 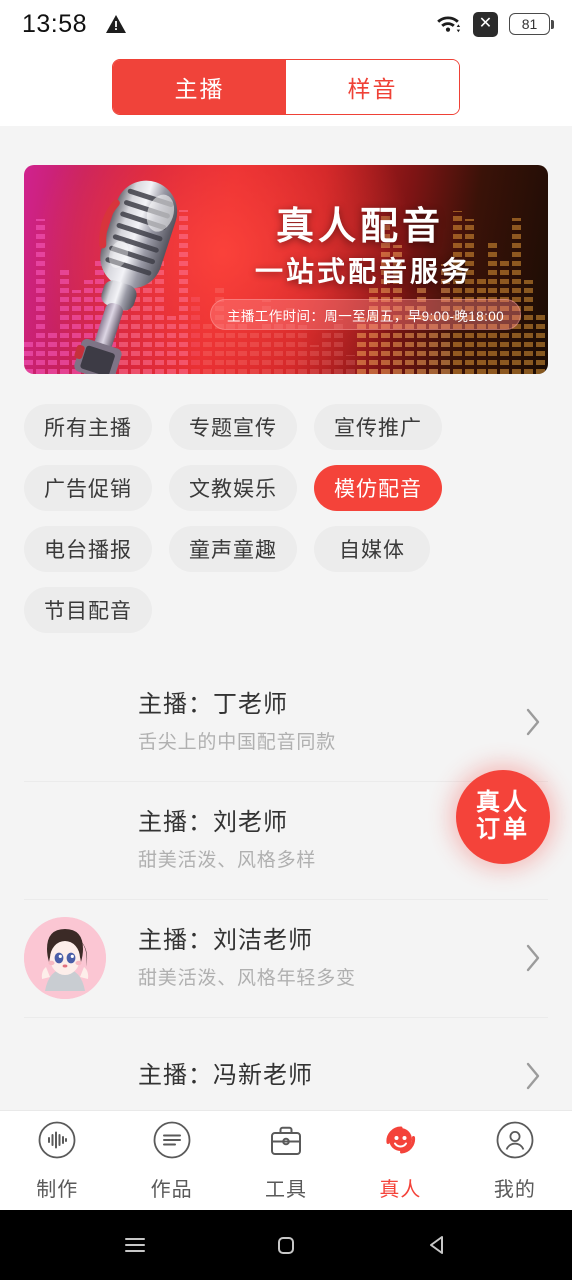 What do you see at coordinates (400, 1142) in the screenshot?
I see `headset-face-icon` at bounding box center [400, 1142].